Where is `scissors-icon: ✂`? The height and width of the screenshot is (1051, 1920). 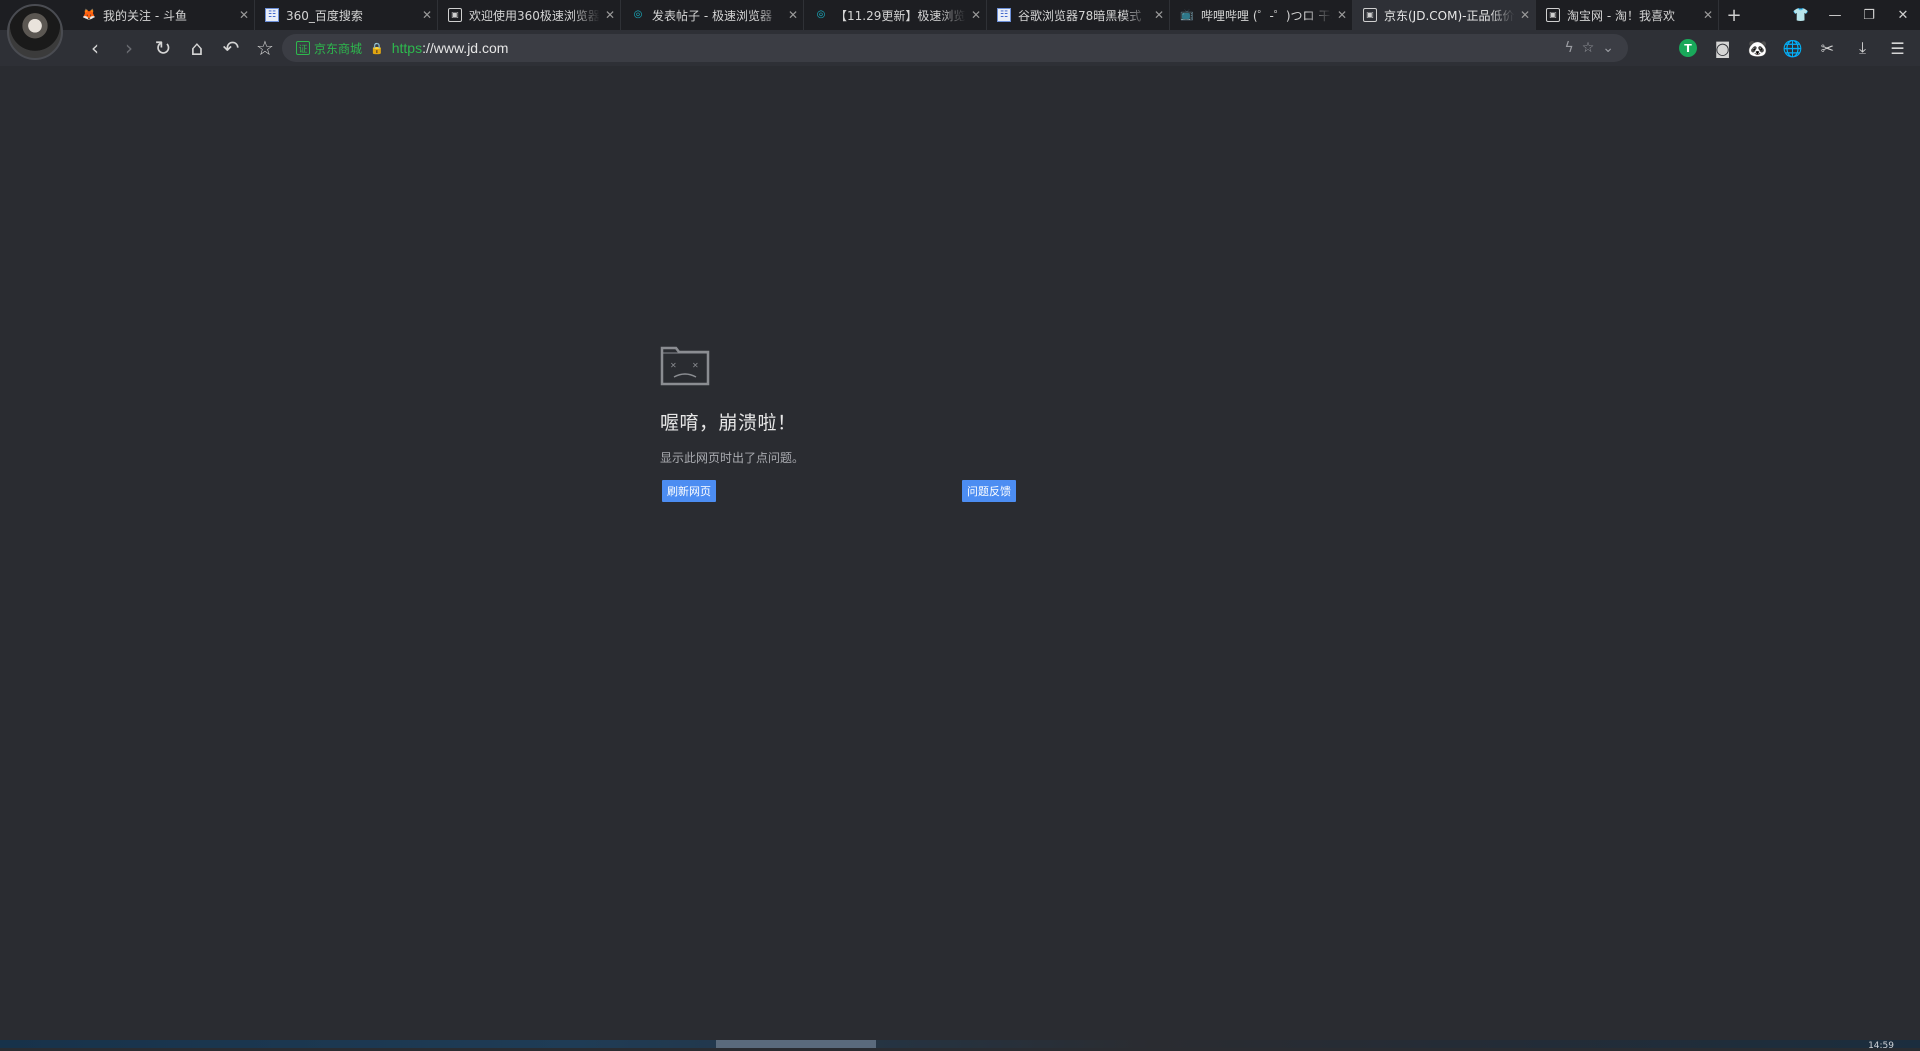 scissors-icon: ✂ is located at coordinates (1827, 48).